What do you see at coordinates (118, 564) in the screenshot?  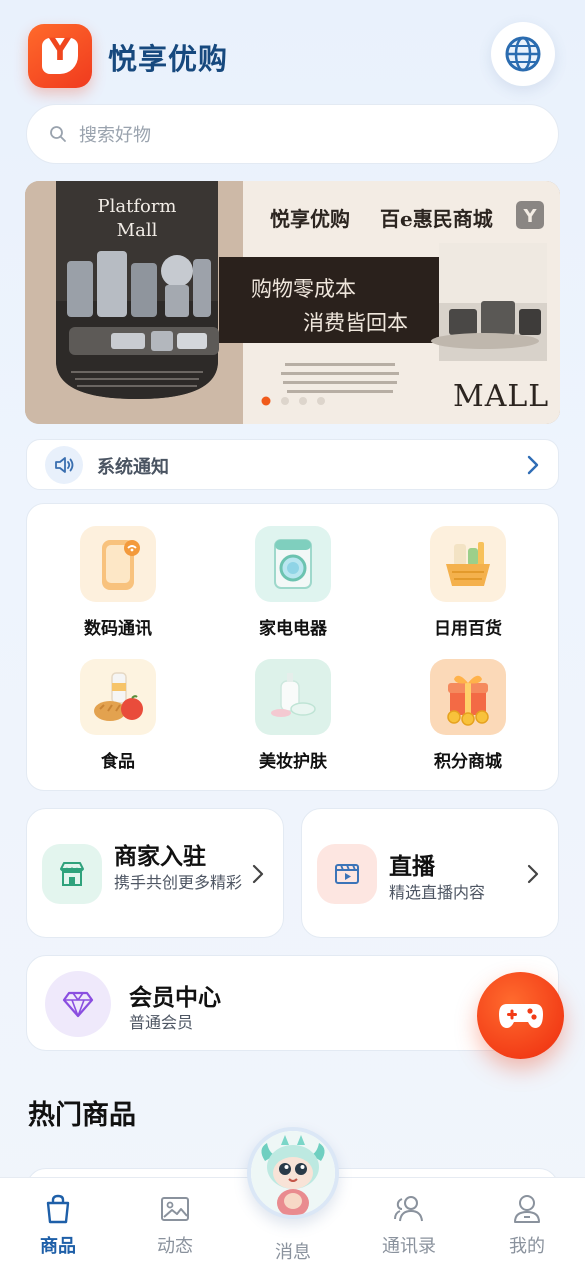 I see `phone-icon` at bounding box center [118, 564].